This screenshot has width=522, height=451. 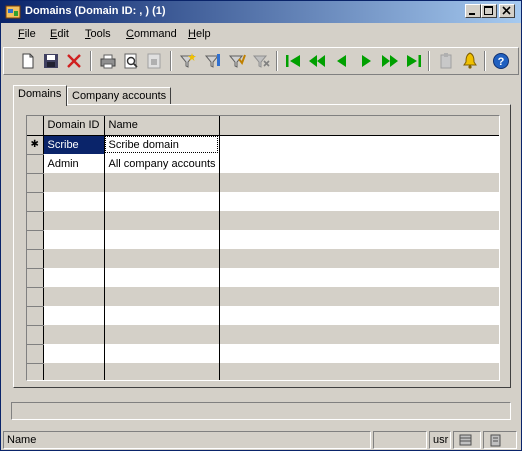 What do you see at coordinates (35, 164) in the screenshot?
I see `row-indicator` at bounding box center [35, 164].